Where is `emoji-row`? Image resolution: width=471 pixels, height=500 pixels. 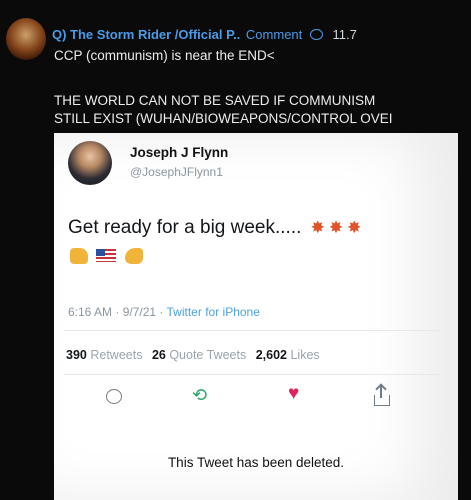 emoji-row is located at coordinates (106, 256).